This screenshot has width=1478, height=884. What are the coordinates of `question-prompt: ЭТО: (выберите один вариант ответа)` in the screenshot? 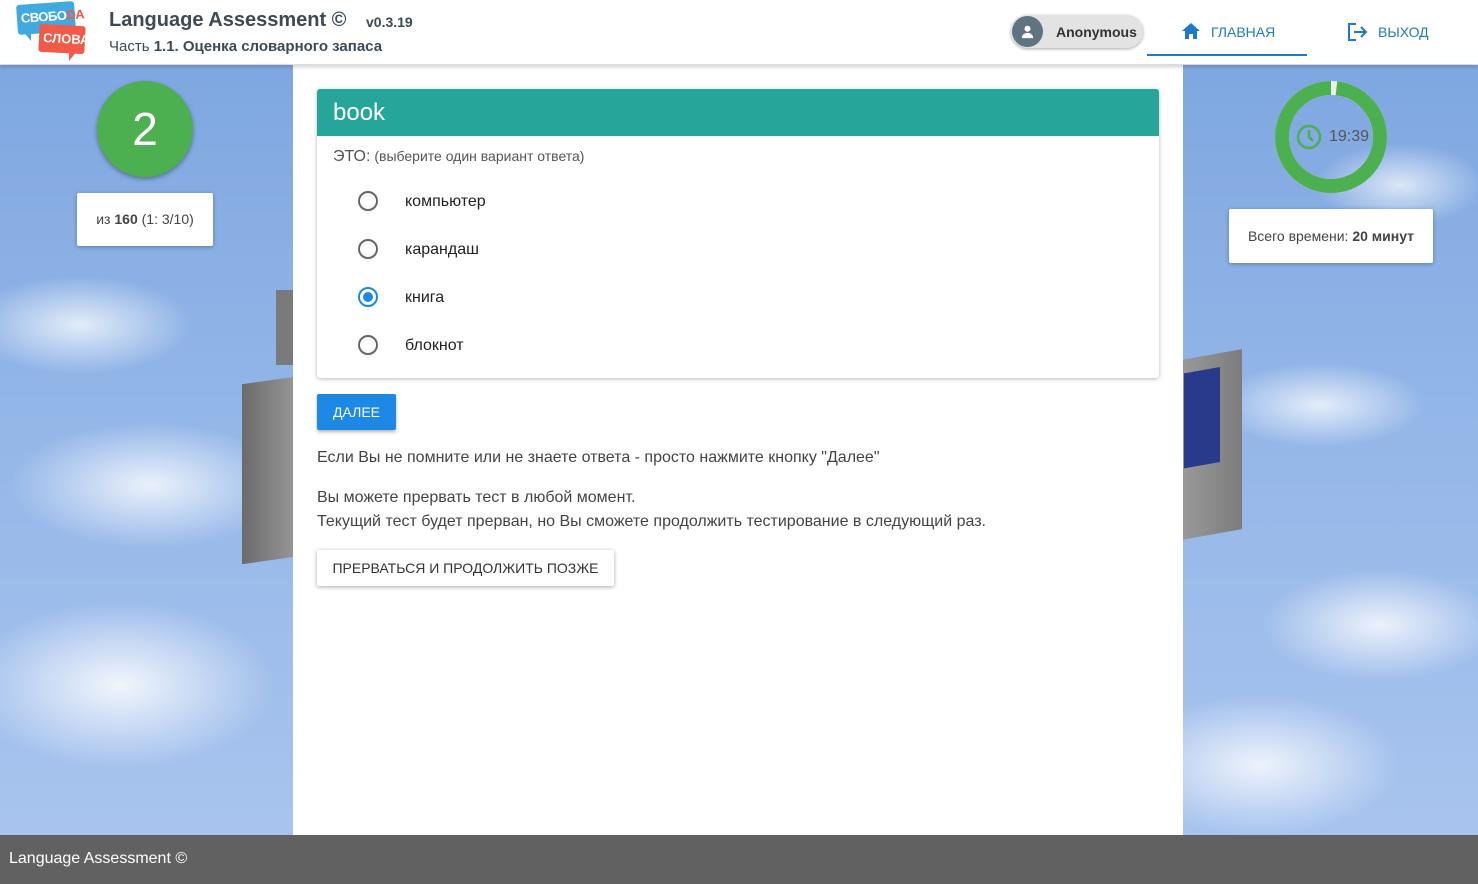 It's located at (458, 157).